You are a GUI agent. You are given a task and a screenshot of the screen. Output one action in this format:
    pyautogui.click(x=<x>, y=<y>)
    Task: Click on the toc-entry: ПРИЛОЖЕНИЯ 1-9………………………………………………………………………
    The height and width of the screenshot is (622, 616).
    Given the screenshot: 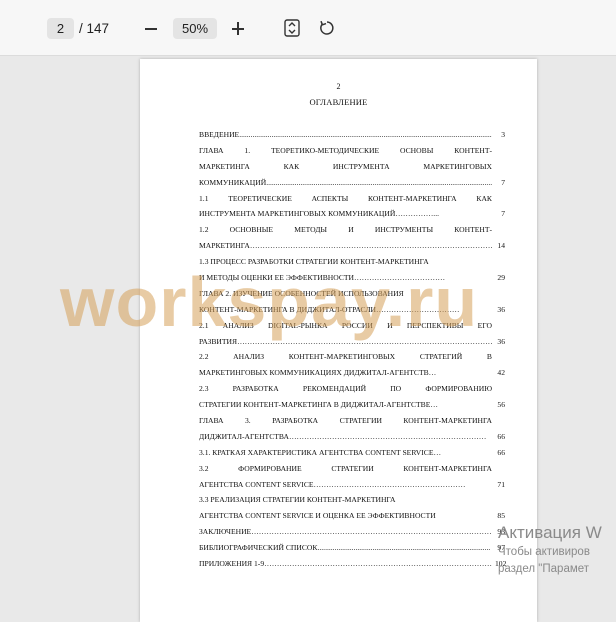 What is the action you would take?
    pyautogui.click(x=352, y=564)
    